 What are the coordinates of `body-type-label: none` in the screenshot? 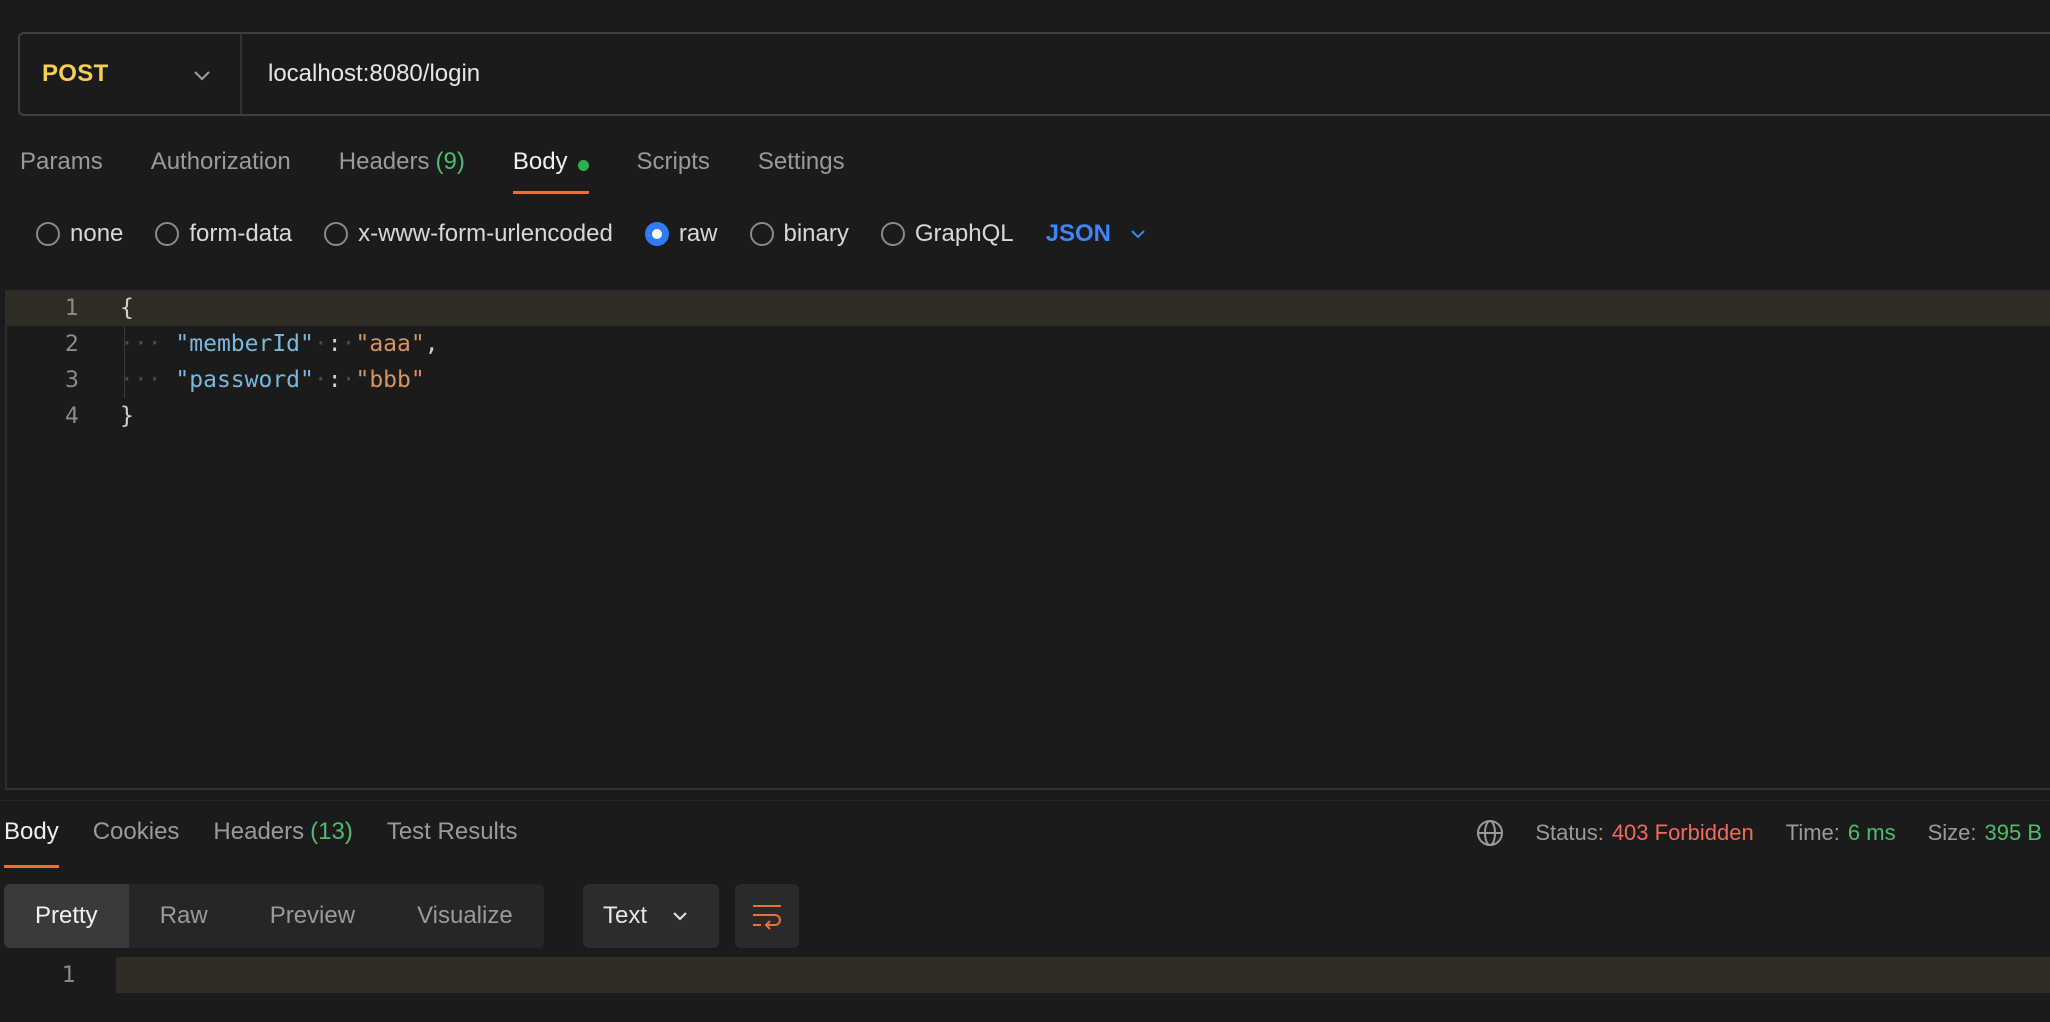 It's located at (97, 233).